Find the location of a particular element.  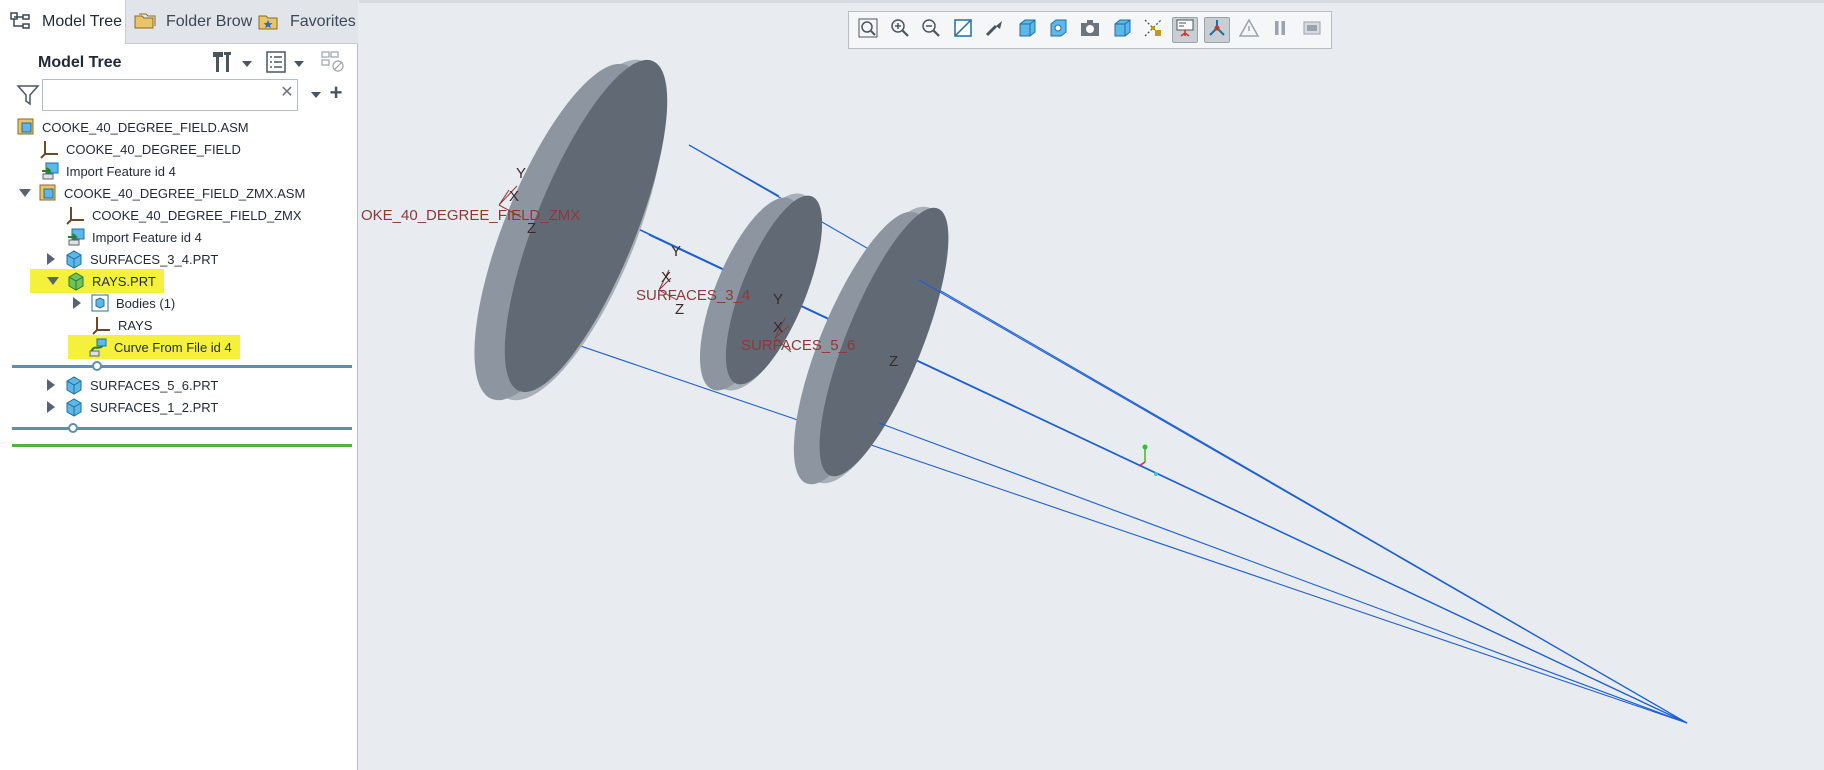

spin-center-button is located at coordinates (1185, 30).